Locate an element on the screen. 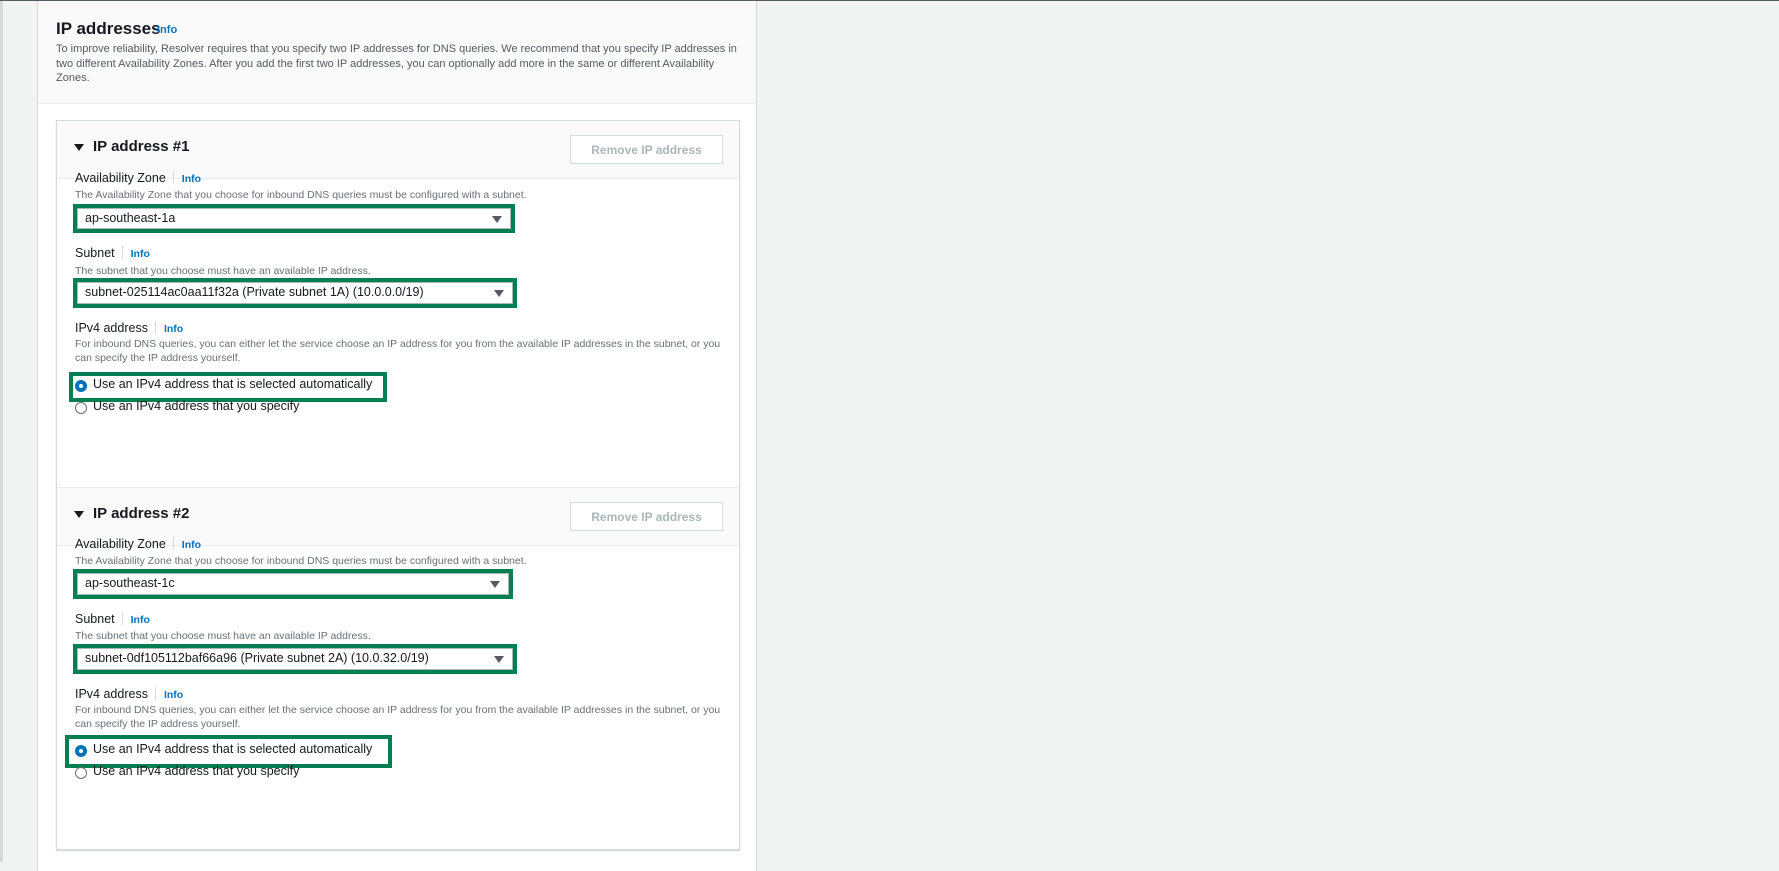 This screenshot has width=1779, height=871. subnet-2-info-link: Info is located at coordinates (140, 620).